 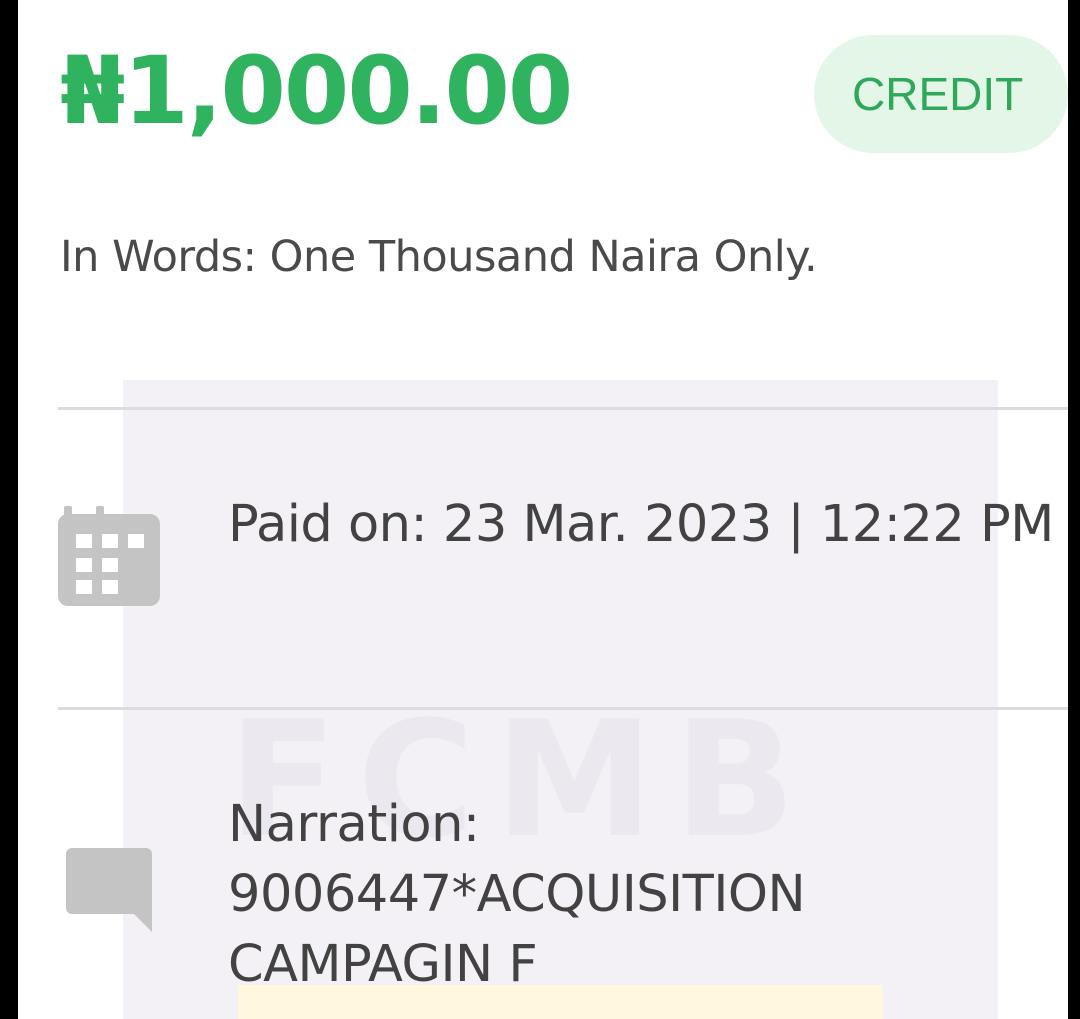 What do you see at coordinates (517, 894) in the screenshot?
I see `narration-line-1: 9006447*ACQUISITION` at bounding box center [517, 894].